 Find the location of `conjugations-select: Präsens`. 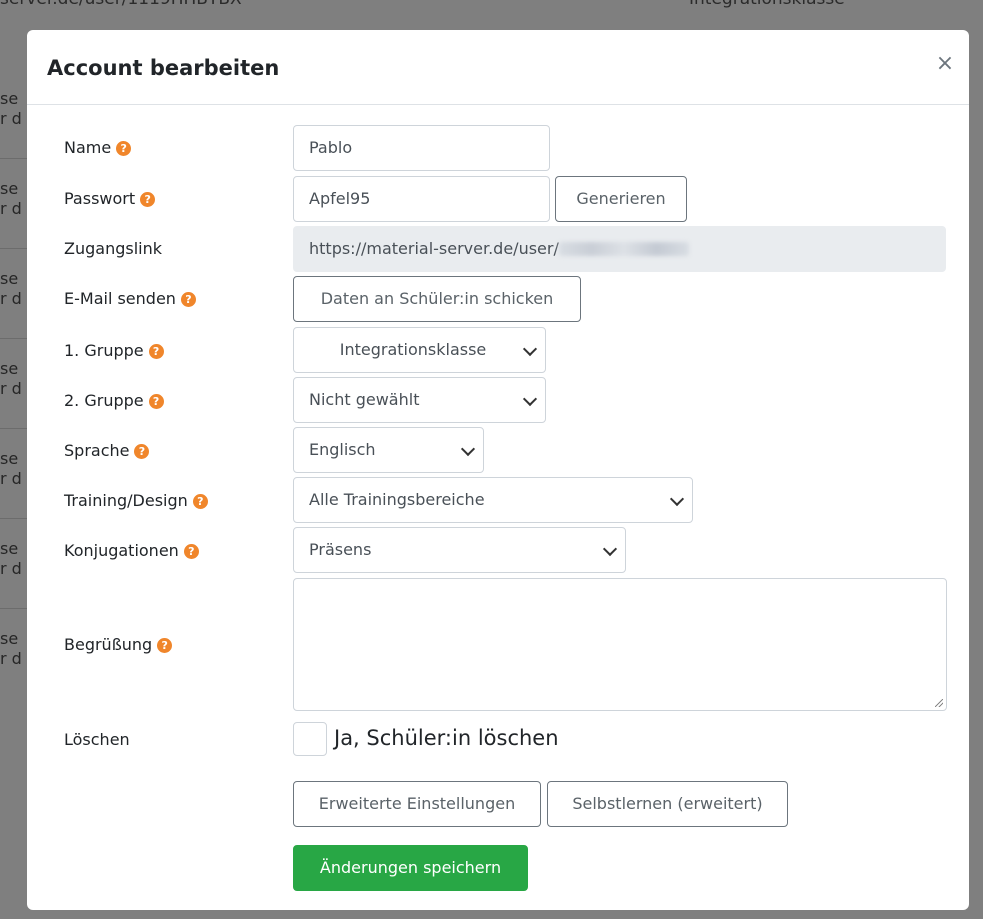

conjugations-select: Präsens is located at coordinates (459, 550).